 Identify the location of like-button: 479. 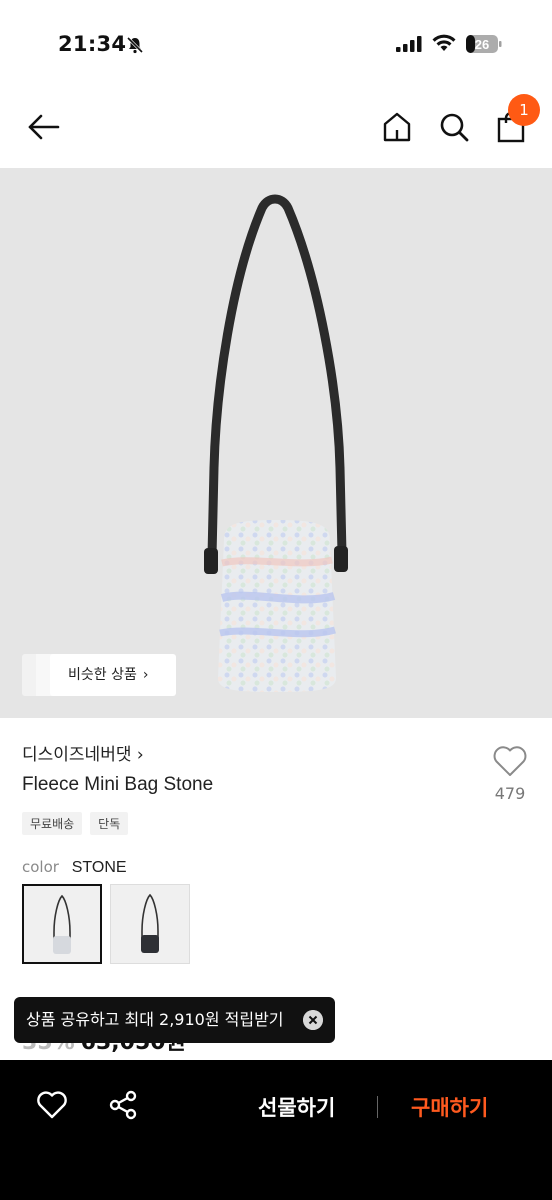
(510, 773).